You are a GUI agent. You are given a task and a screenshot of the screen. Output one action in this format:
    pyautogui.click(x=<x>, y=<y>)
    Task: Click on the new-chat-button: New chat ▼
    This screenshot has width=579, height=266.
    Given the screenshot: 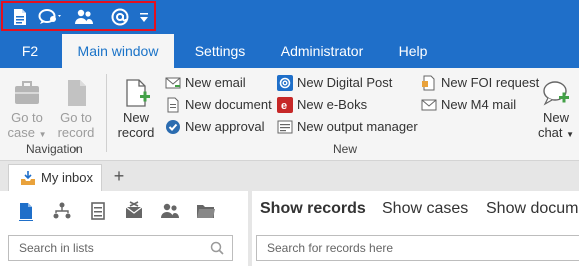 What is the action you would take?
    pyautogui.click(x=556, y=110)
    